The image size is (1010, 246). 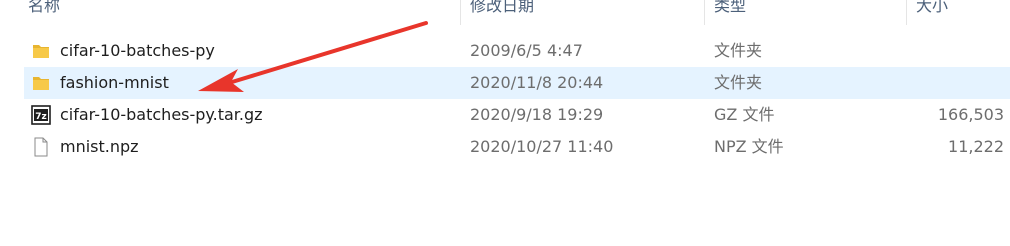 What do you see at coordinates (542, 146) in the screenshot?
I see `file-date: 2020/10/27 11:40` at bounding box center [542, 146].